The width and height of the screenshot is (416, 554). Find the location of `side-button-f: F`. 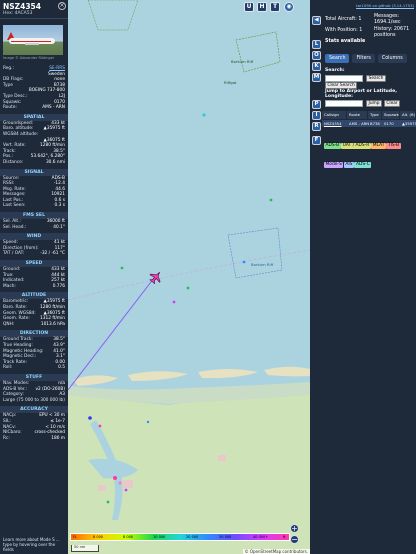

side-button-f: F is located at coordinates (316, 140).